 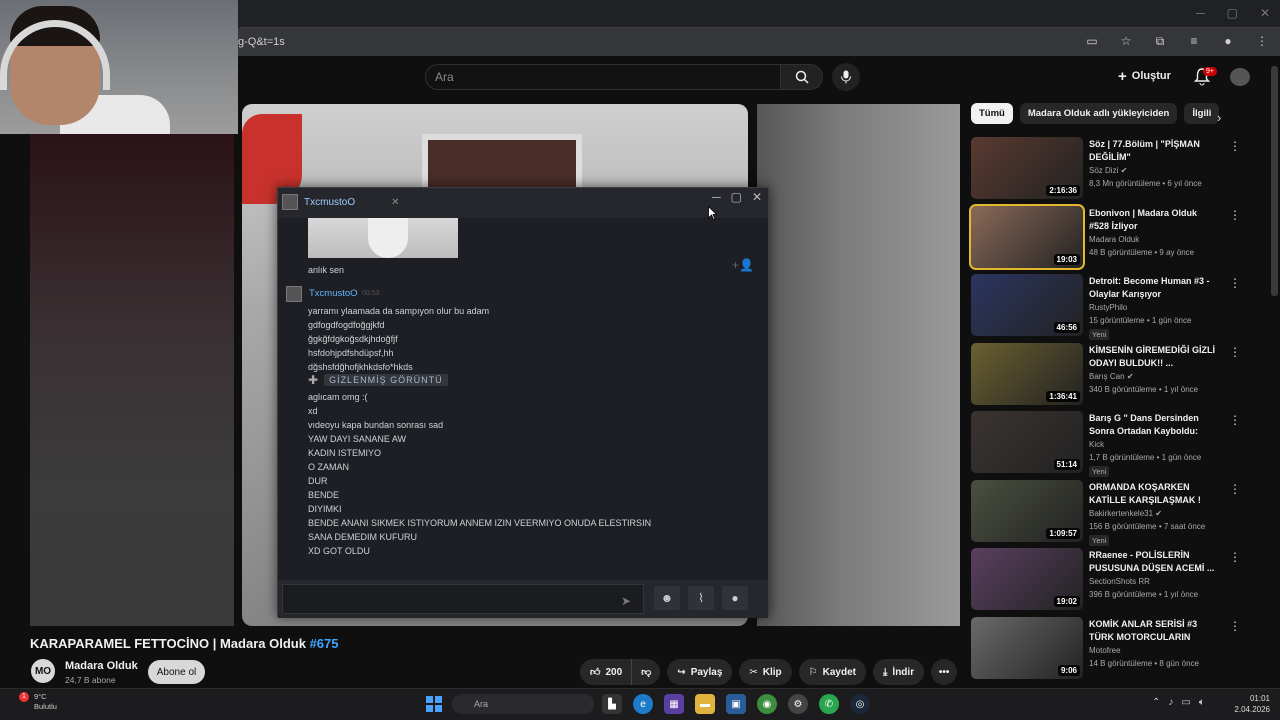 What do you see at coordinates (1170, 702) in the screenshot?
I see `mic-tray-icon: ♪` at bounding box center [1170, 702].